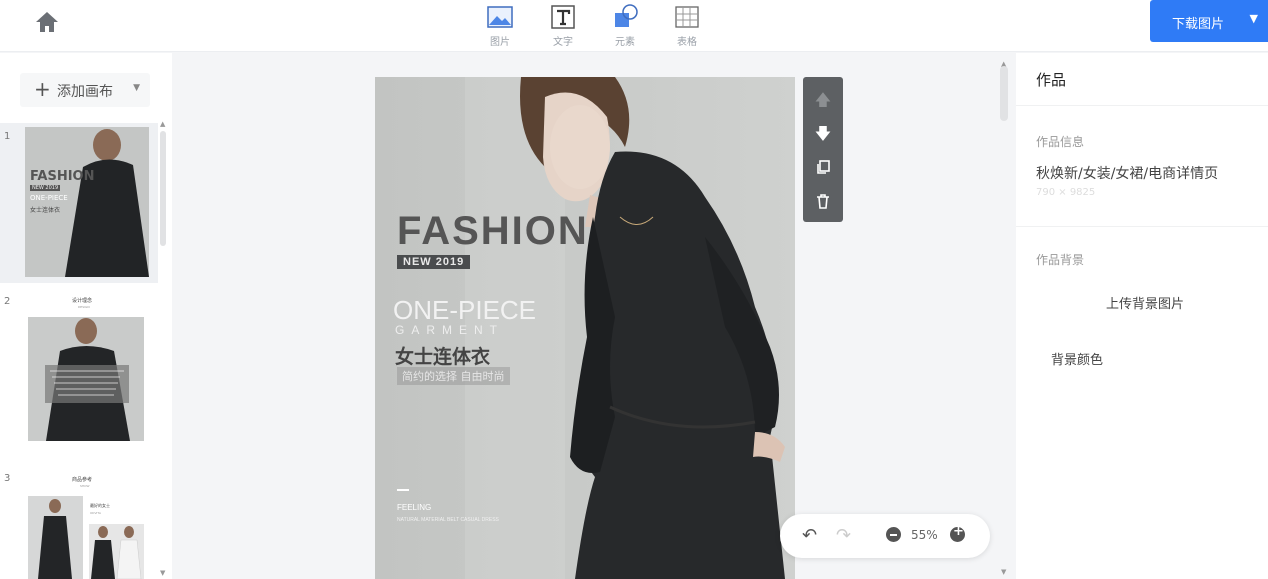  Describe the element at coordinates (45, 210) in the screenshot. I see `page-1-line2: 女士连体衣` at that location.